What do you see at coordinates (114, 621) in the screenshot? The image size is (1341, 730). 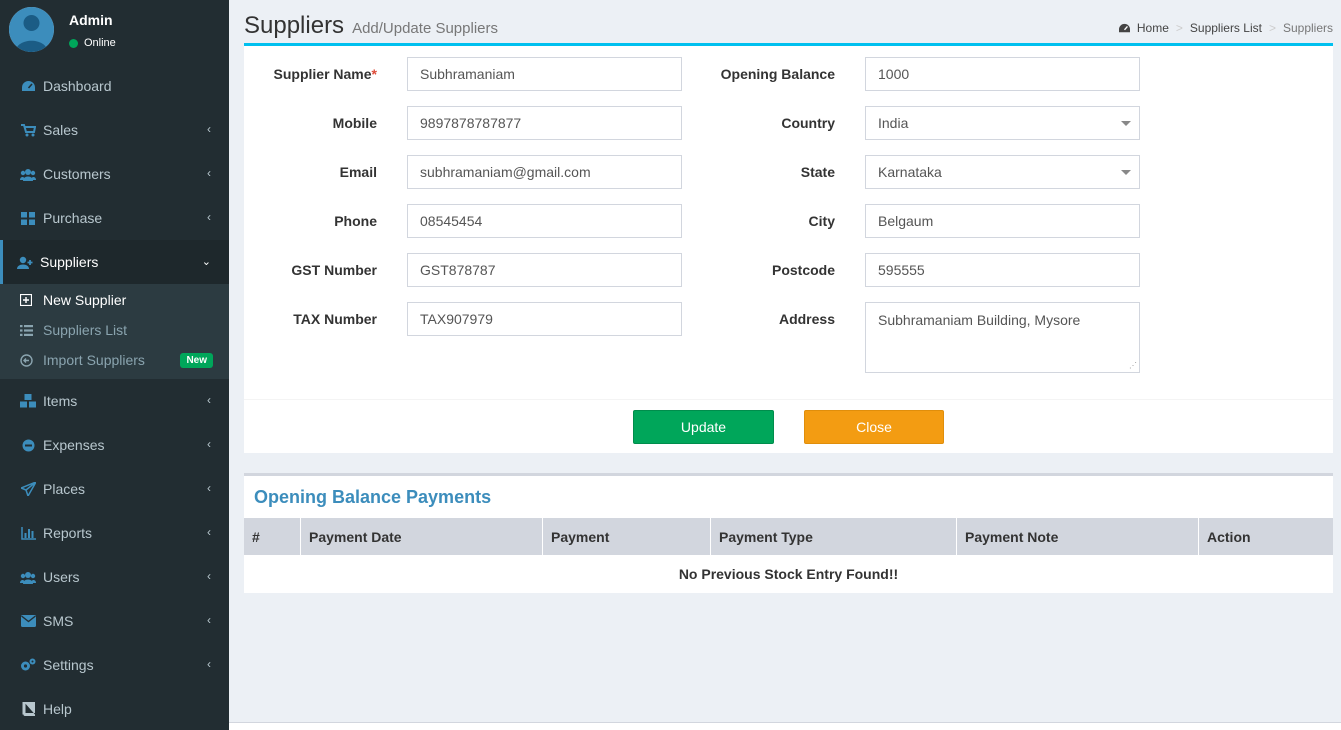 I see `sidebar-item-sms: SMS ‹` at bounding box center [114, 621].